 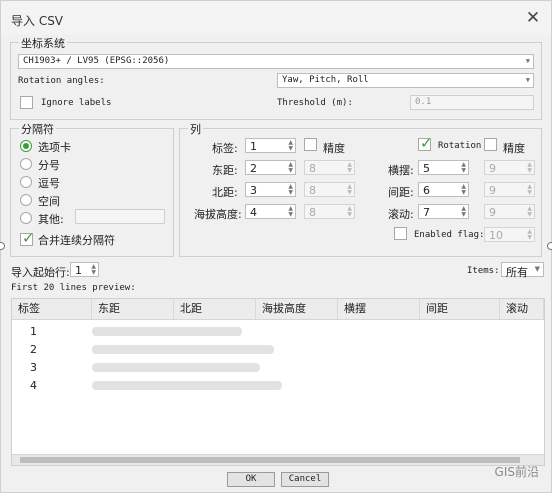 I want to click on east-column-spinbox: 2 ▲ ▼, so click(x=270, y=167).